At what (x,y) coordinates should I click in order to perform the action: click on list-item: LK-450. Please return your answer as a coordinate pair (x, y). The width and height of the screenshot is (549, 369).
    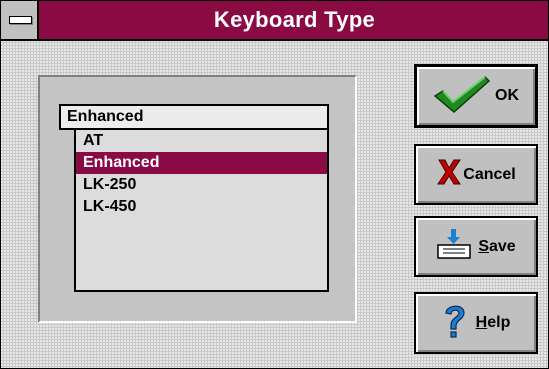
    Looking at the image, I should click on (201, 207).